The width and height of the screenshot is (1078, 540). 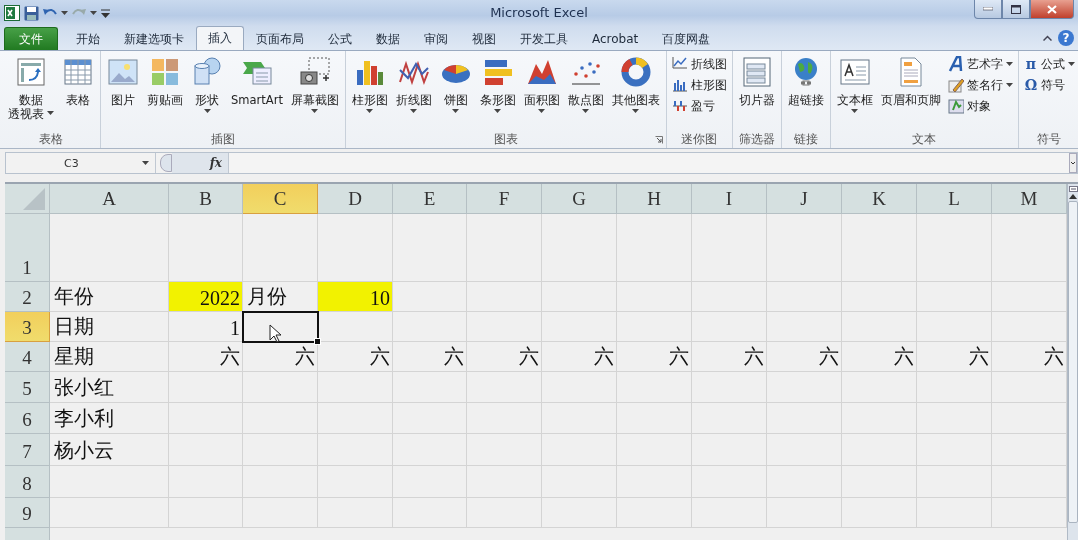 I want to click on help-button: ?, so click(x=1066, y=38).